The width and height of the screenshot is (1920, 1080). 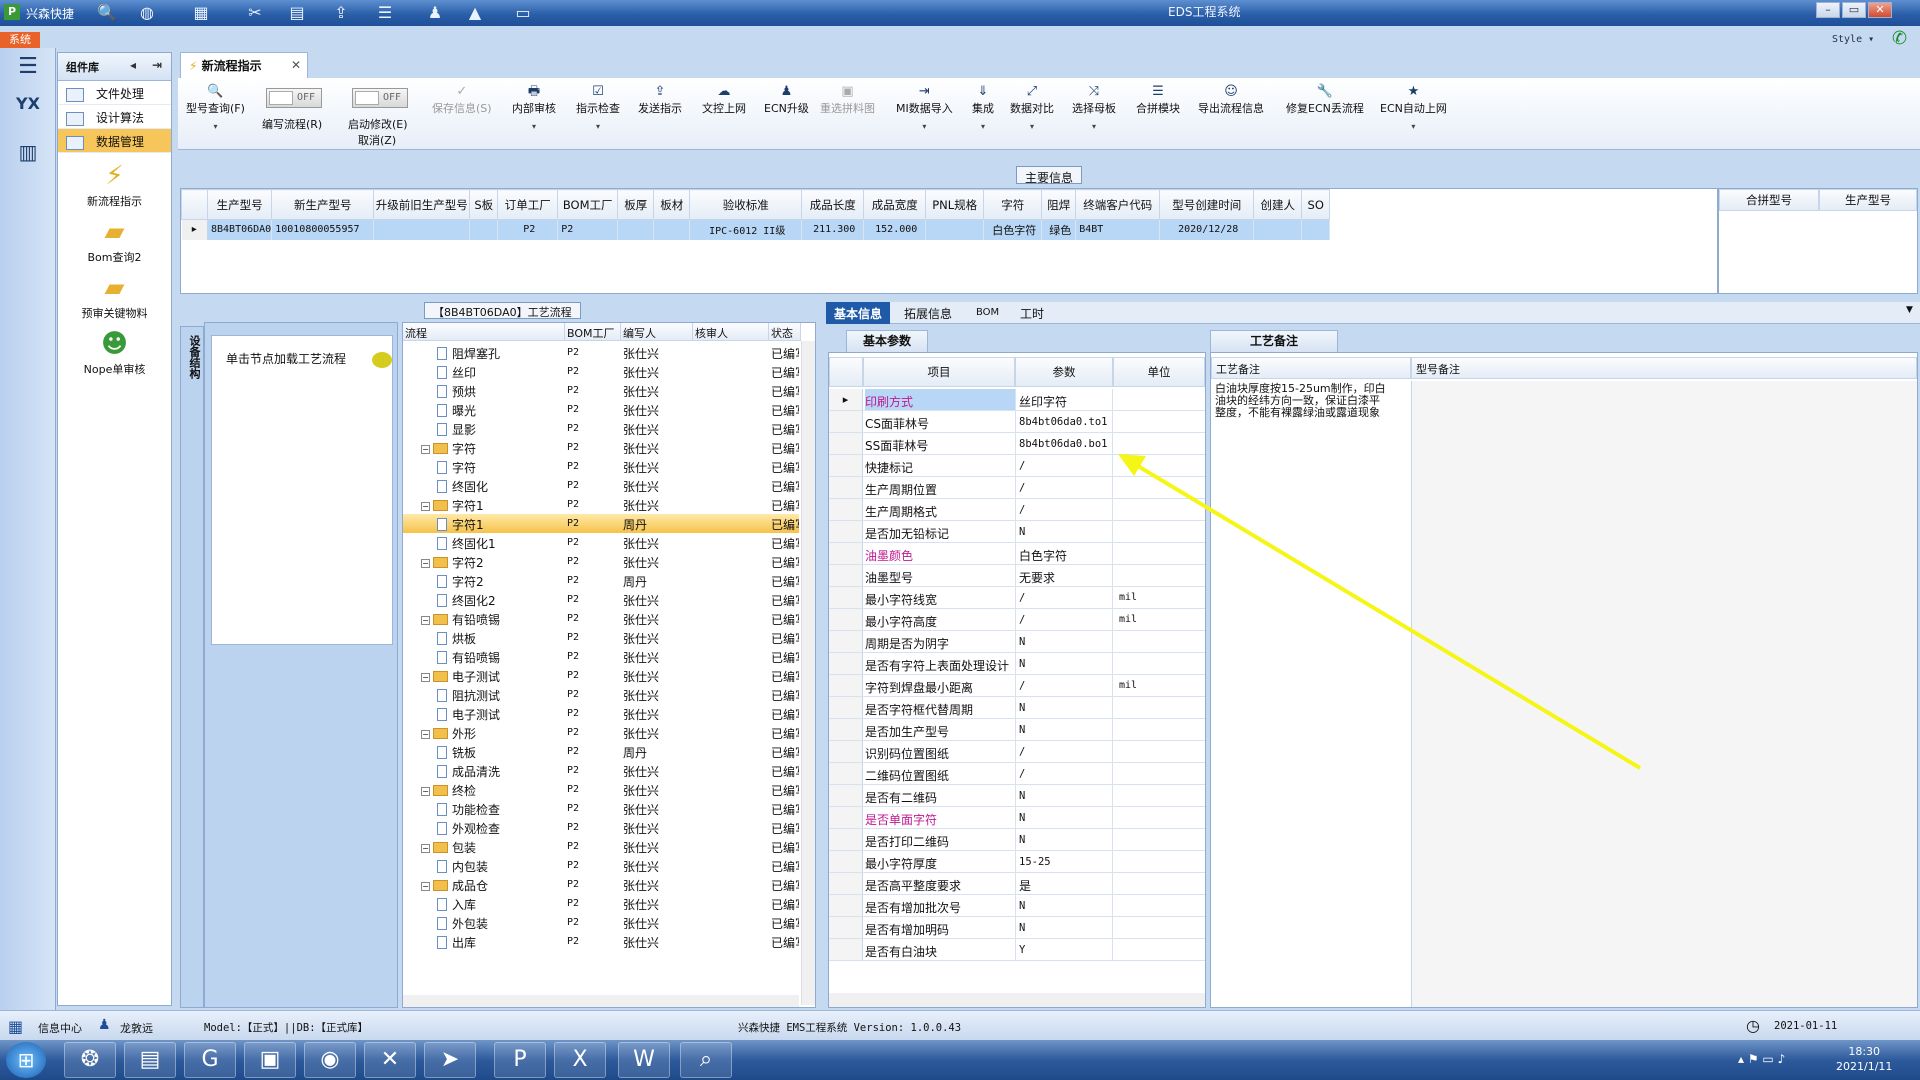 What do you see at coordinates (601, 618) in the screenshot?
I see `tree-folder-node: − 有铅喷锡 P2 张仕兴 已编写` at bounding box center [601, 618].